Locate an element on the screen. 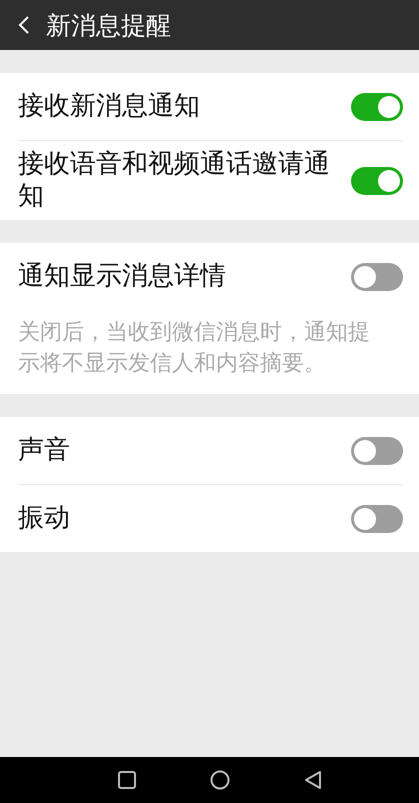 This screenshot has height=803, width=419. setting-label: 声音 is located at coordinates (44, 450).